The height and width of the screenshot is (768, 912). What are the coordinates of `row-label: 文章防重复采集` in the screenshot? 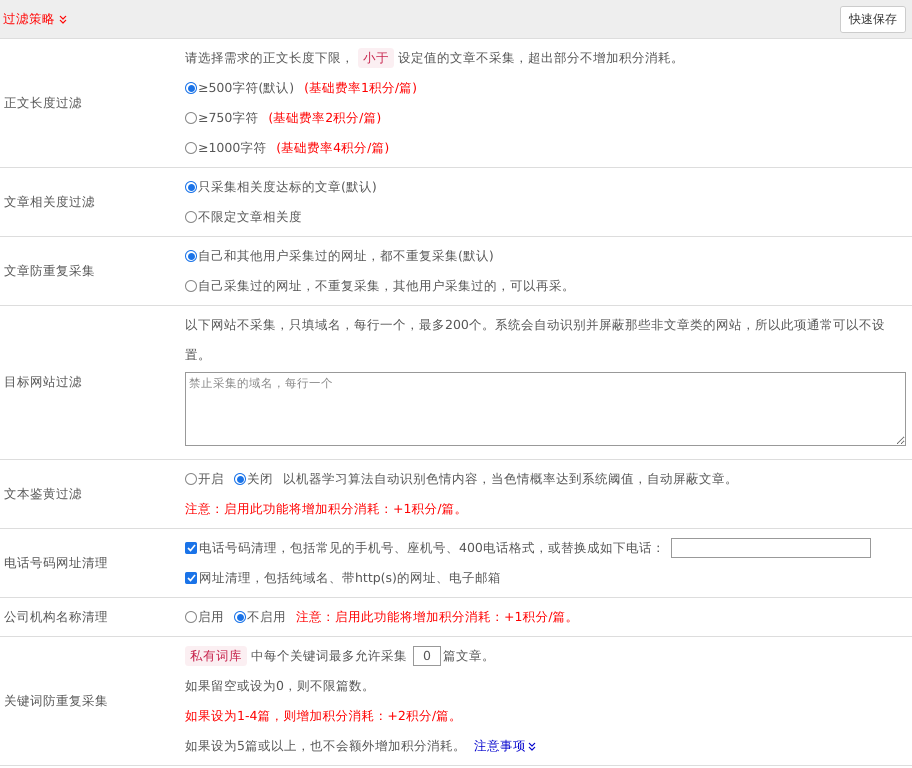 It's located at (49, 271).